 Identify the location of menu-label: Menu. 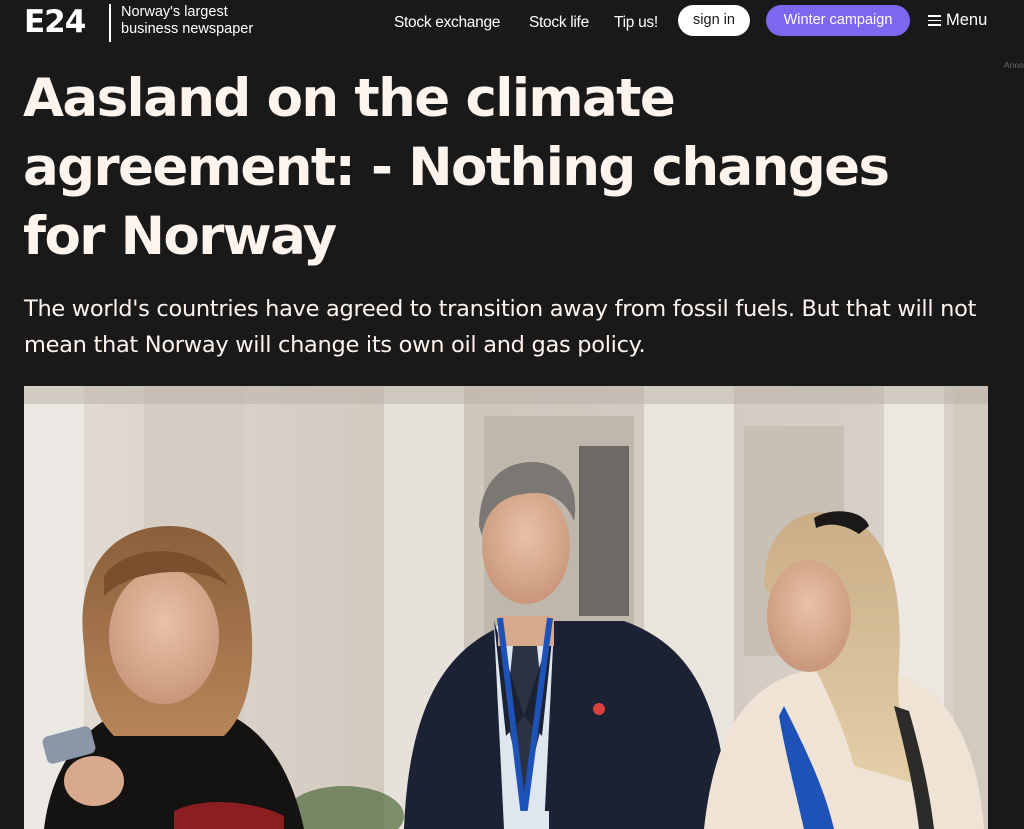
(967, 20).